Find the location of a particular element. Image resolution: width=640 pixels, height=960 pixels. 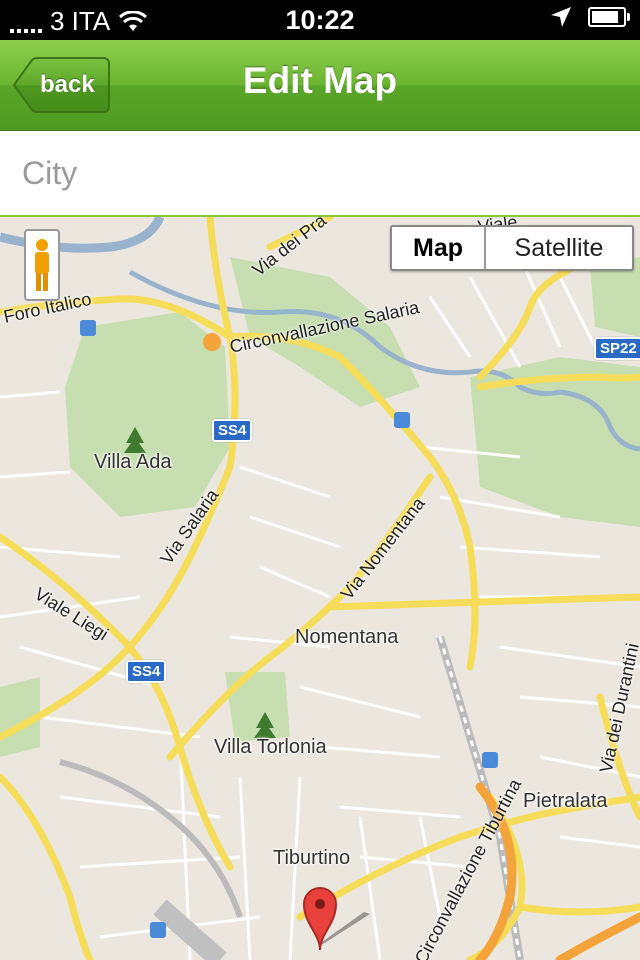

pegman-icon is located at coordinates (42, 265).